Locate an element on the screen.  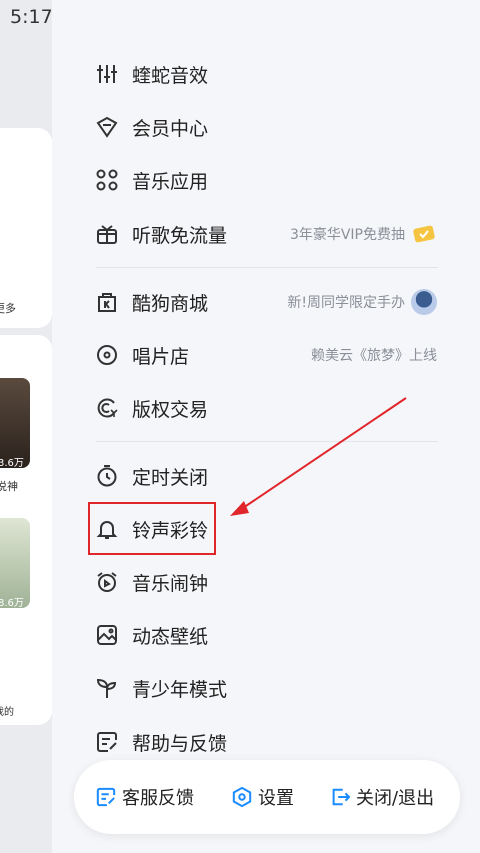
exit-button: 关闭/退出 is located at coordinates (382, 797).